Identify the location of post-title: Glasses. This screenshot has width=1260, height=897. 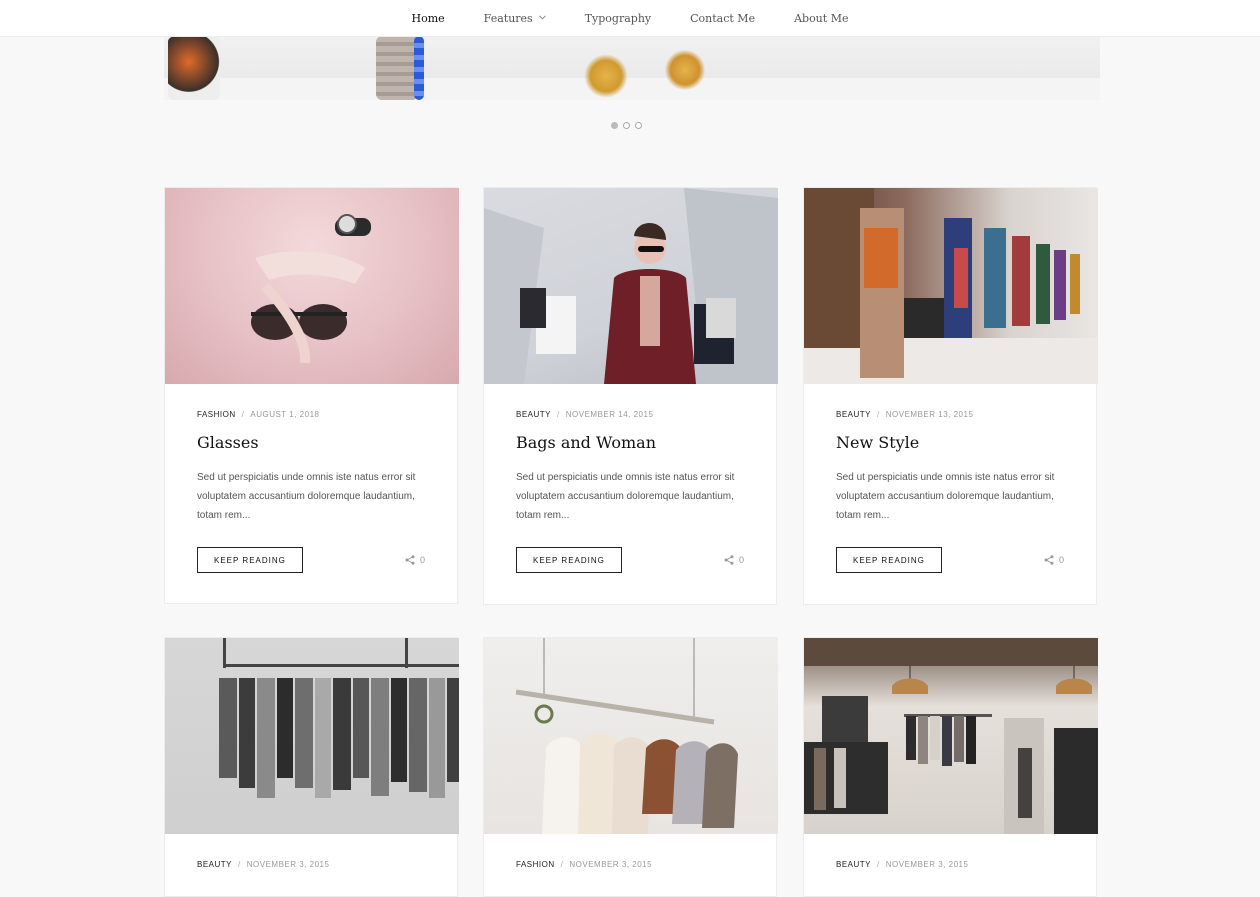
(311, 442).